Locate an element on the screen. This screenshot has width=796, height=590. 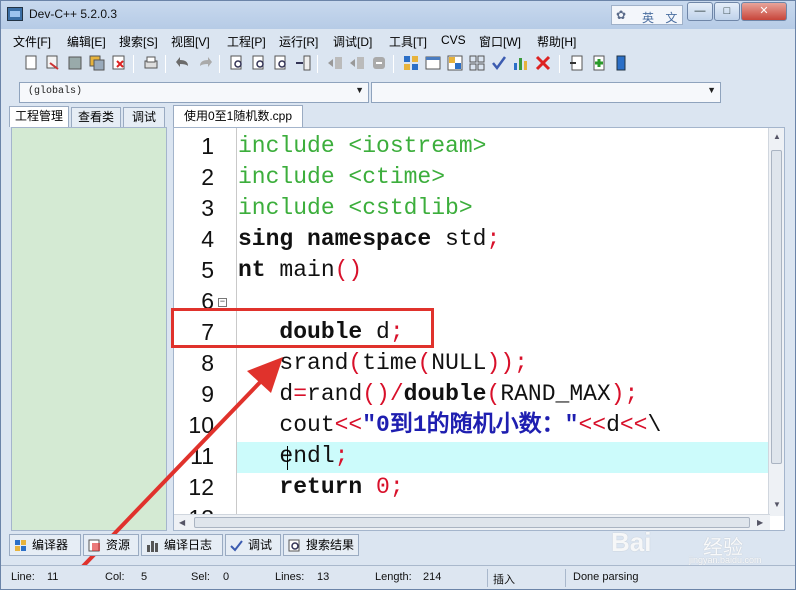
title-bar: Dev-C++ 5.2.0.3 ✿ 英 文 — □ ✕ is located at coordinates (398, 15).